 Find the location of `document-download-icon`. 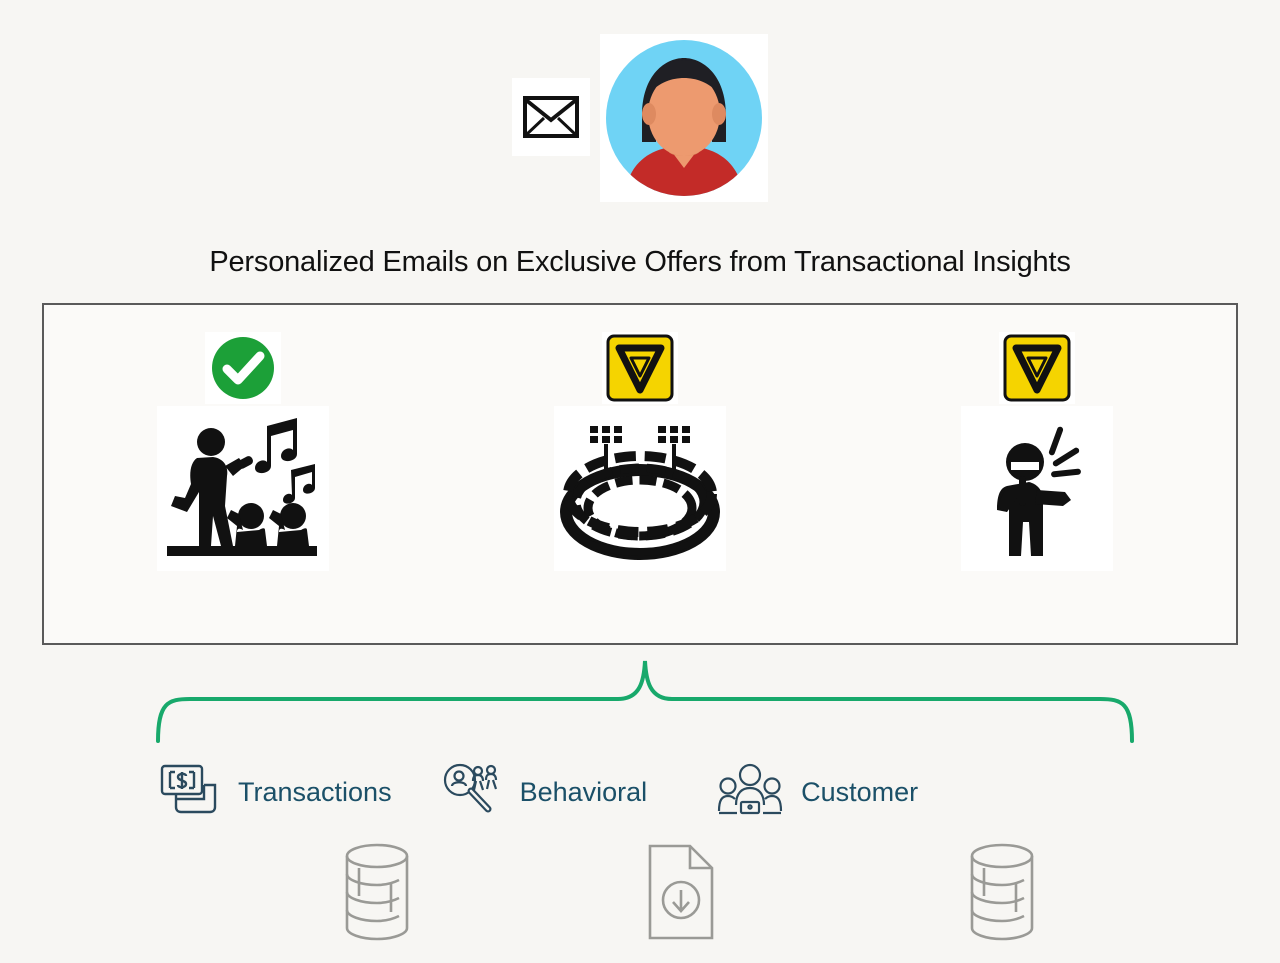

document-download-icon is located at coordinates (681, 892).